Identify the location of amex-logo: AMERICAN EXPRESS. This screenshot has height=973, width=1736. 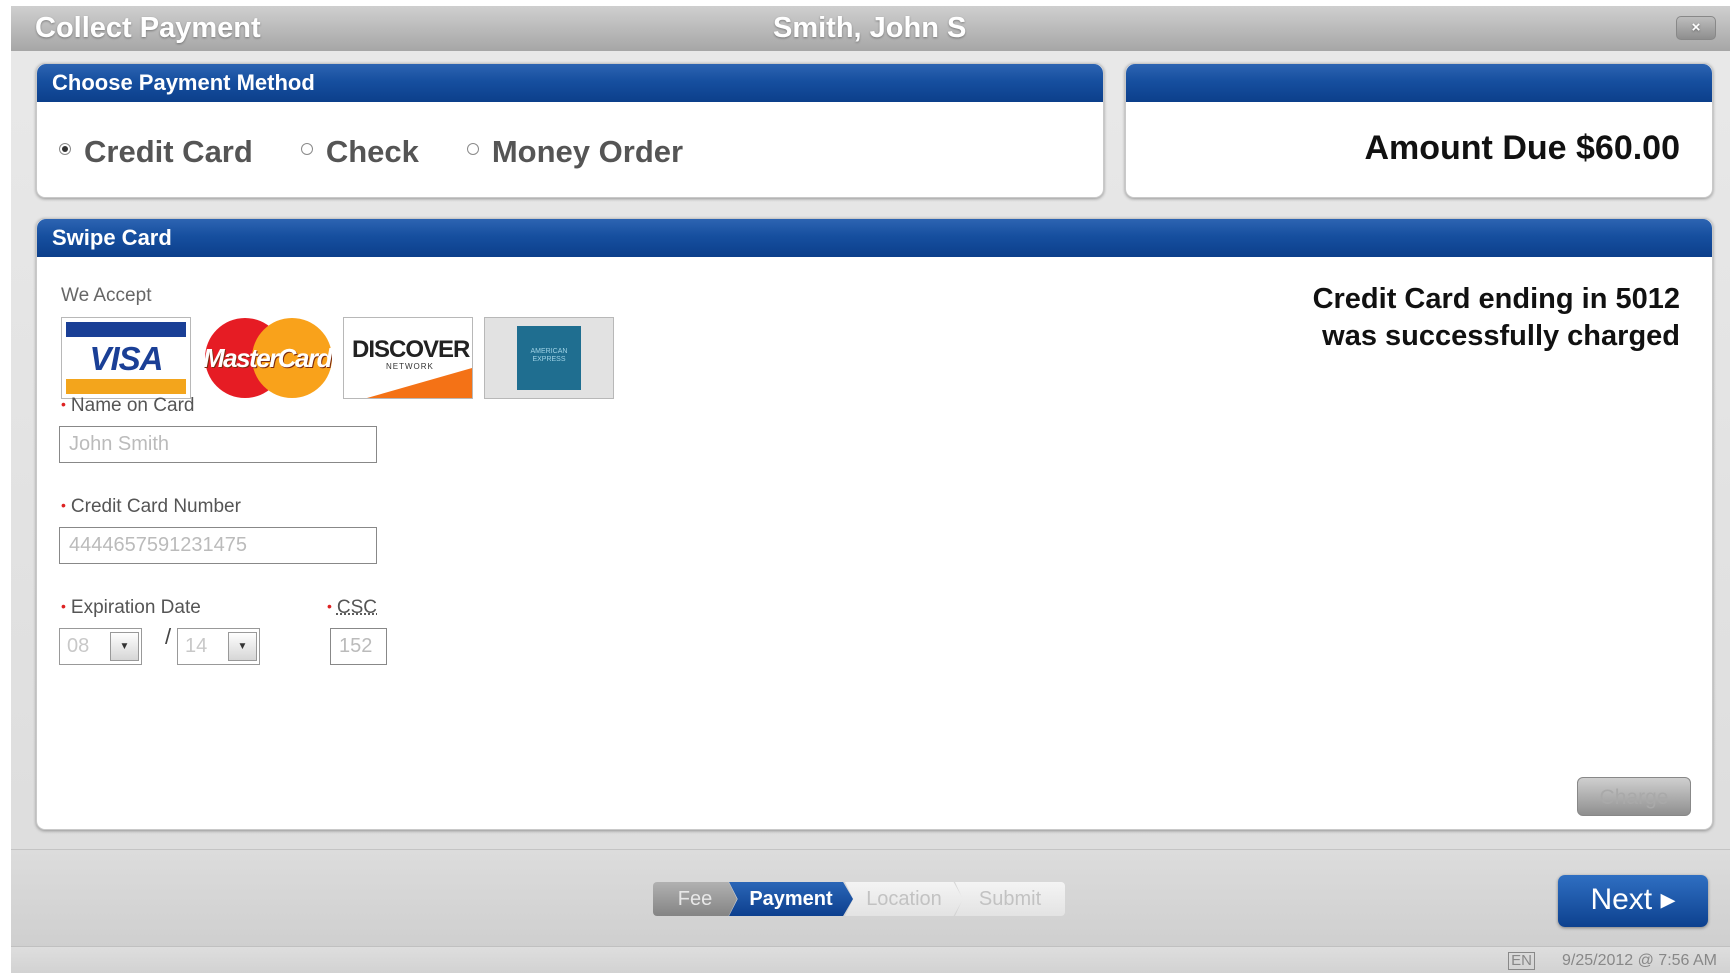
(549, 358).